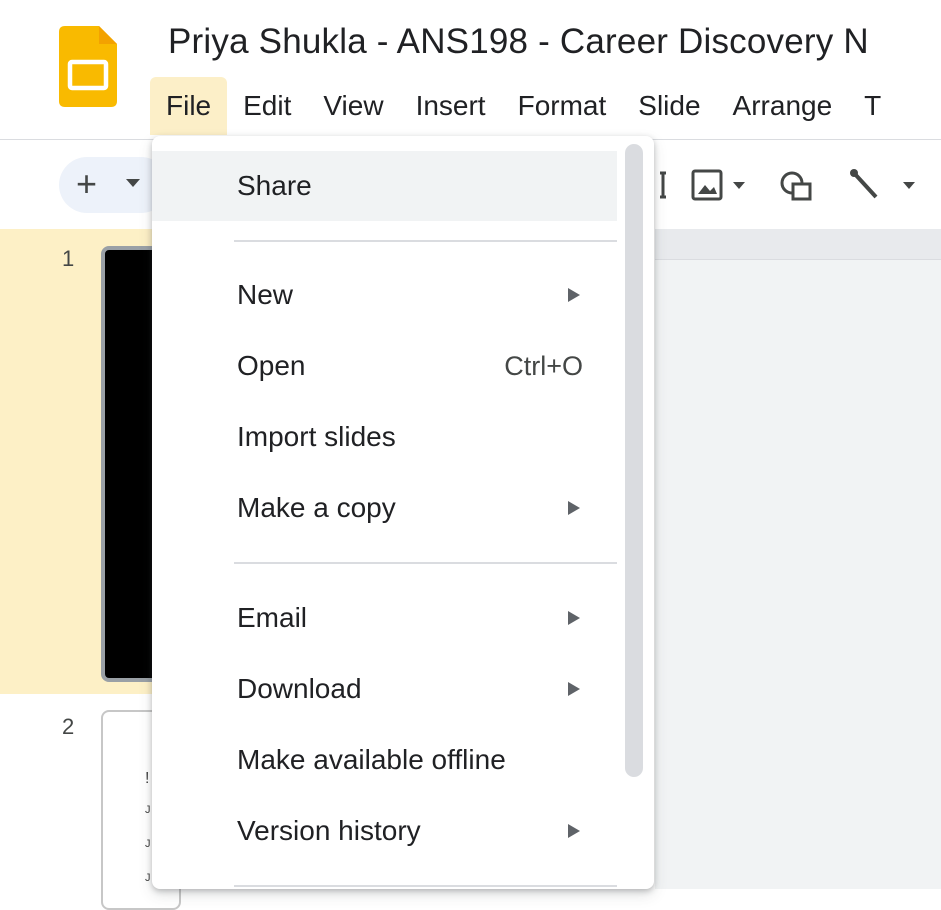 This screenshot has width=941, height=910. I want to click on menu-tools: T, so click(872, 106).